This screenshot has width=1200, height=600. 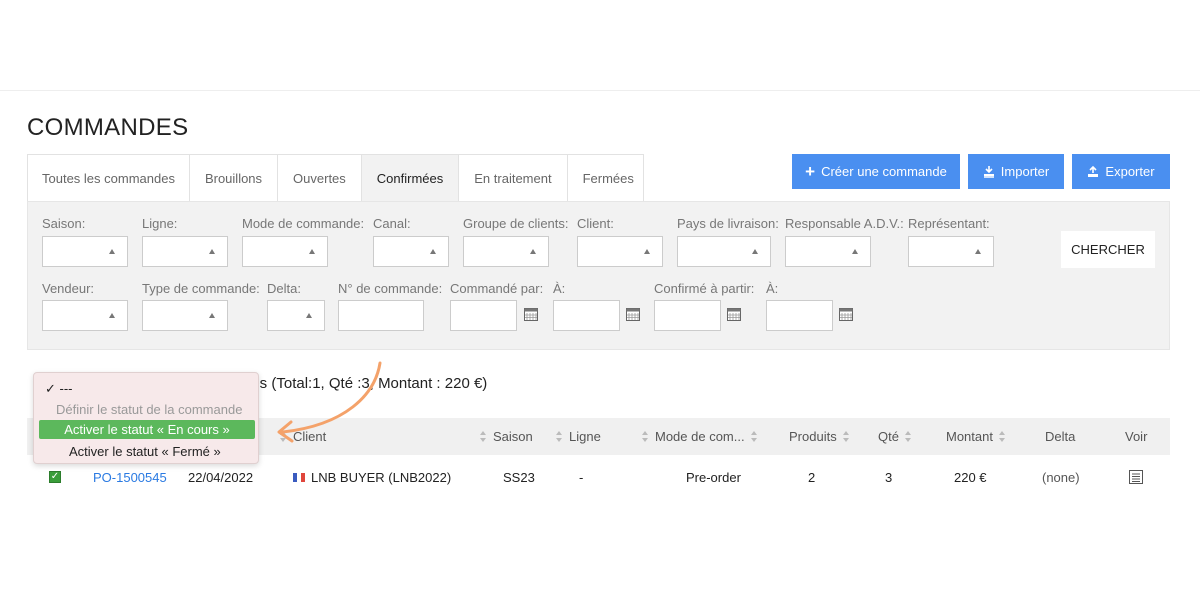 I want to click on representant-select, so click(x=951, y=251).